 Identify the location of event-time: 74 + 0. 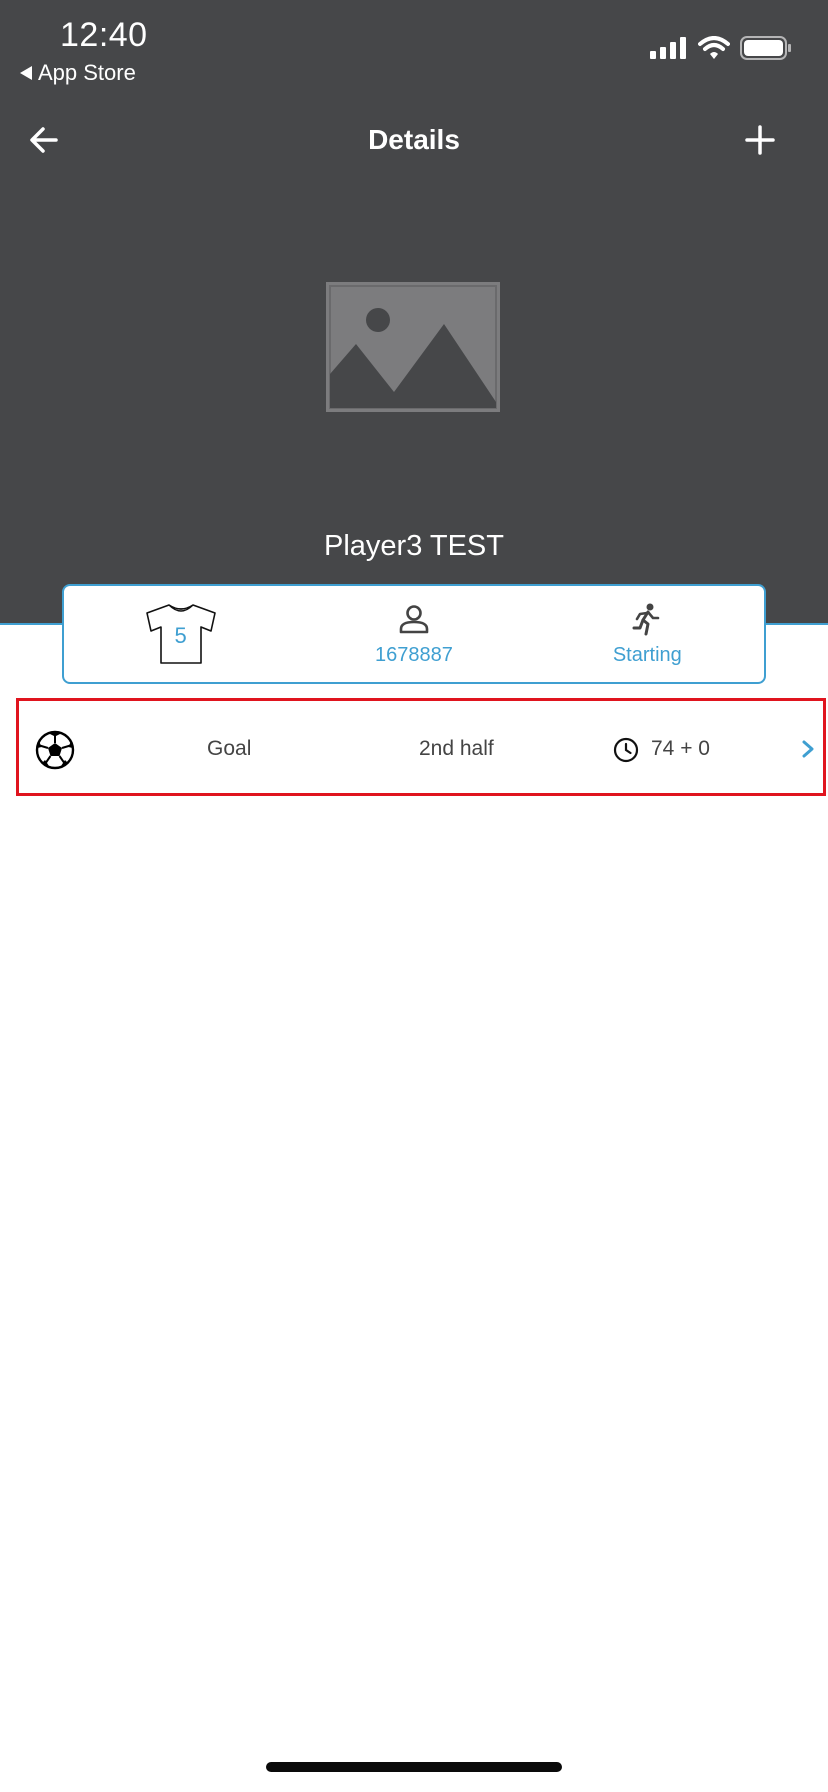
(680, 748).